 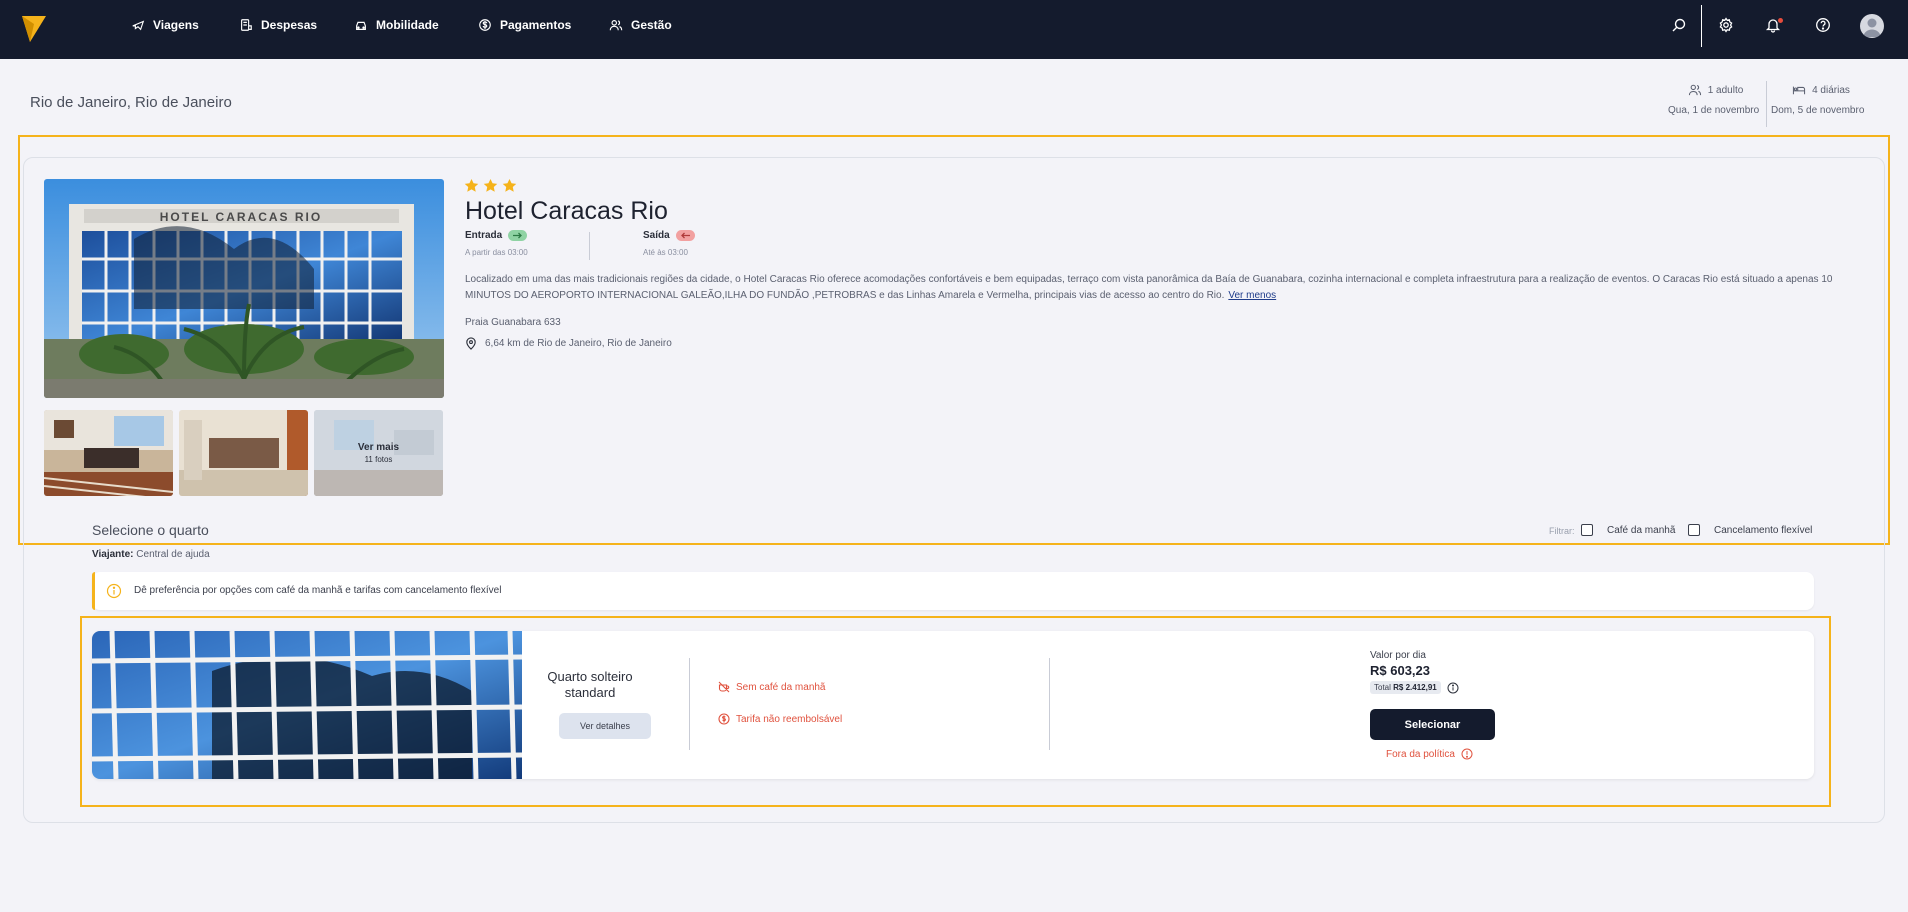 I want to click on location-pin-icon, so click(x=471, y=343).